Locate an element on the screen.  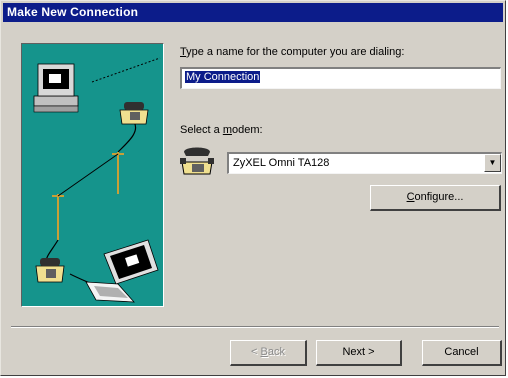
back-button: < Back is located at coordinates (268, 353).